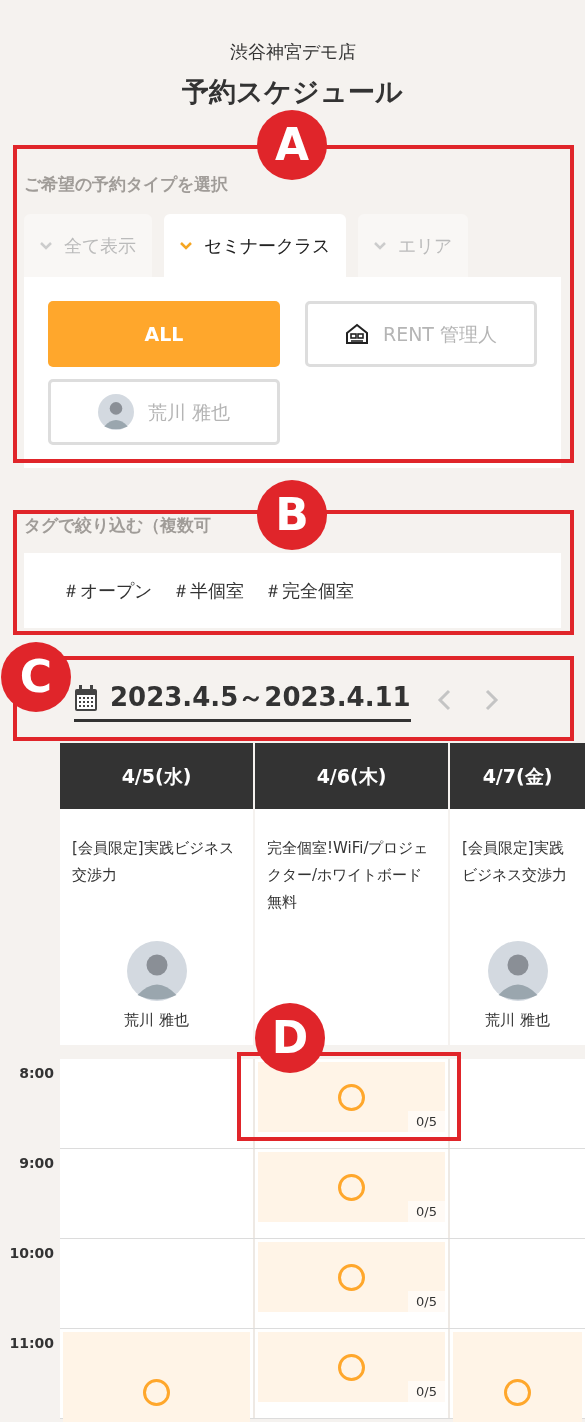  What do you see at coordinates (126, 184) in the screenshot?
I see `section-label: ご希望の予約タイプを選択` at bounding box center [126, 184].